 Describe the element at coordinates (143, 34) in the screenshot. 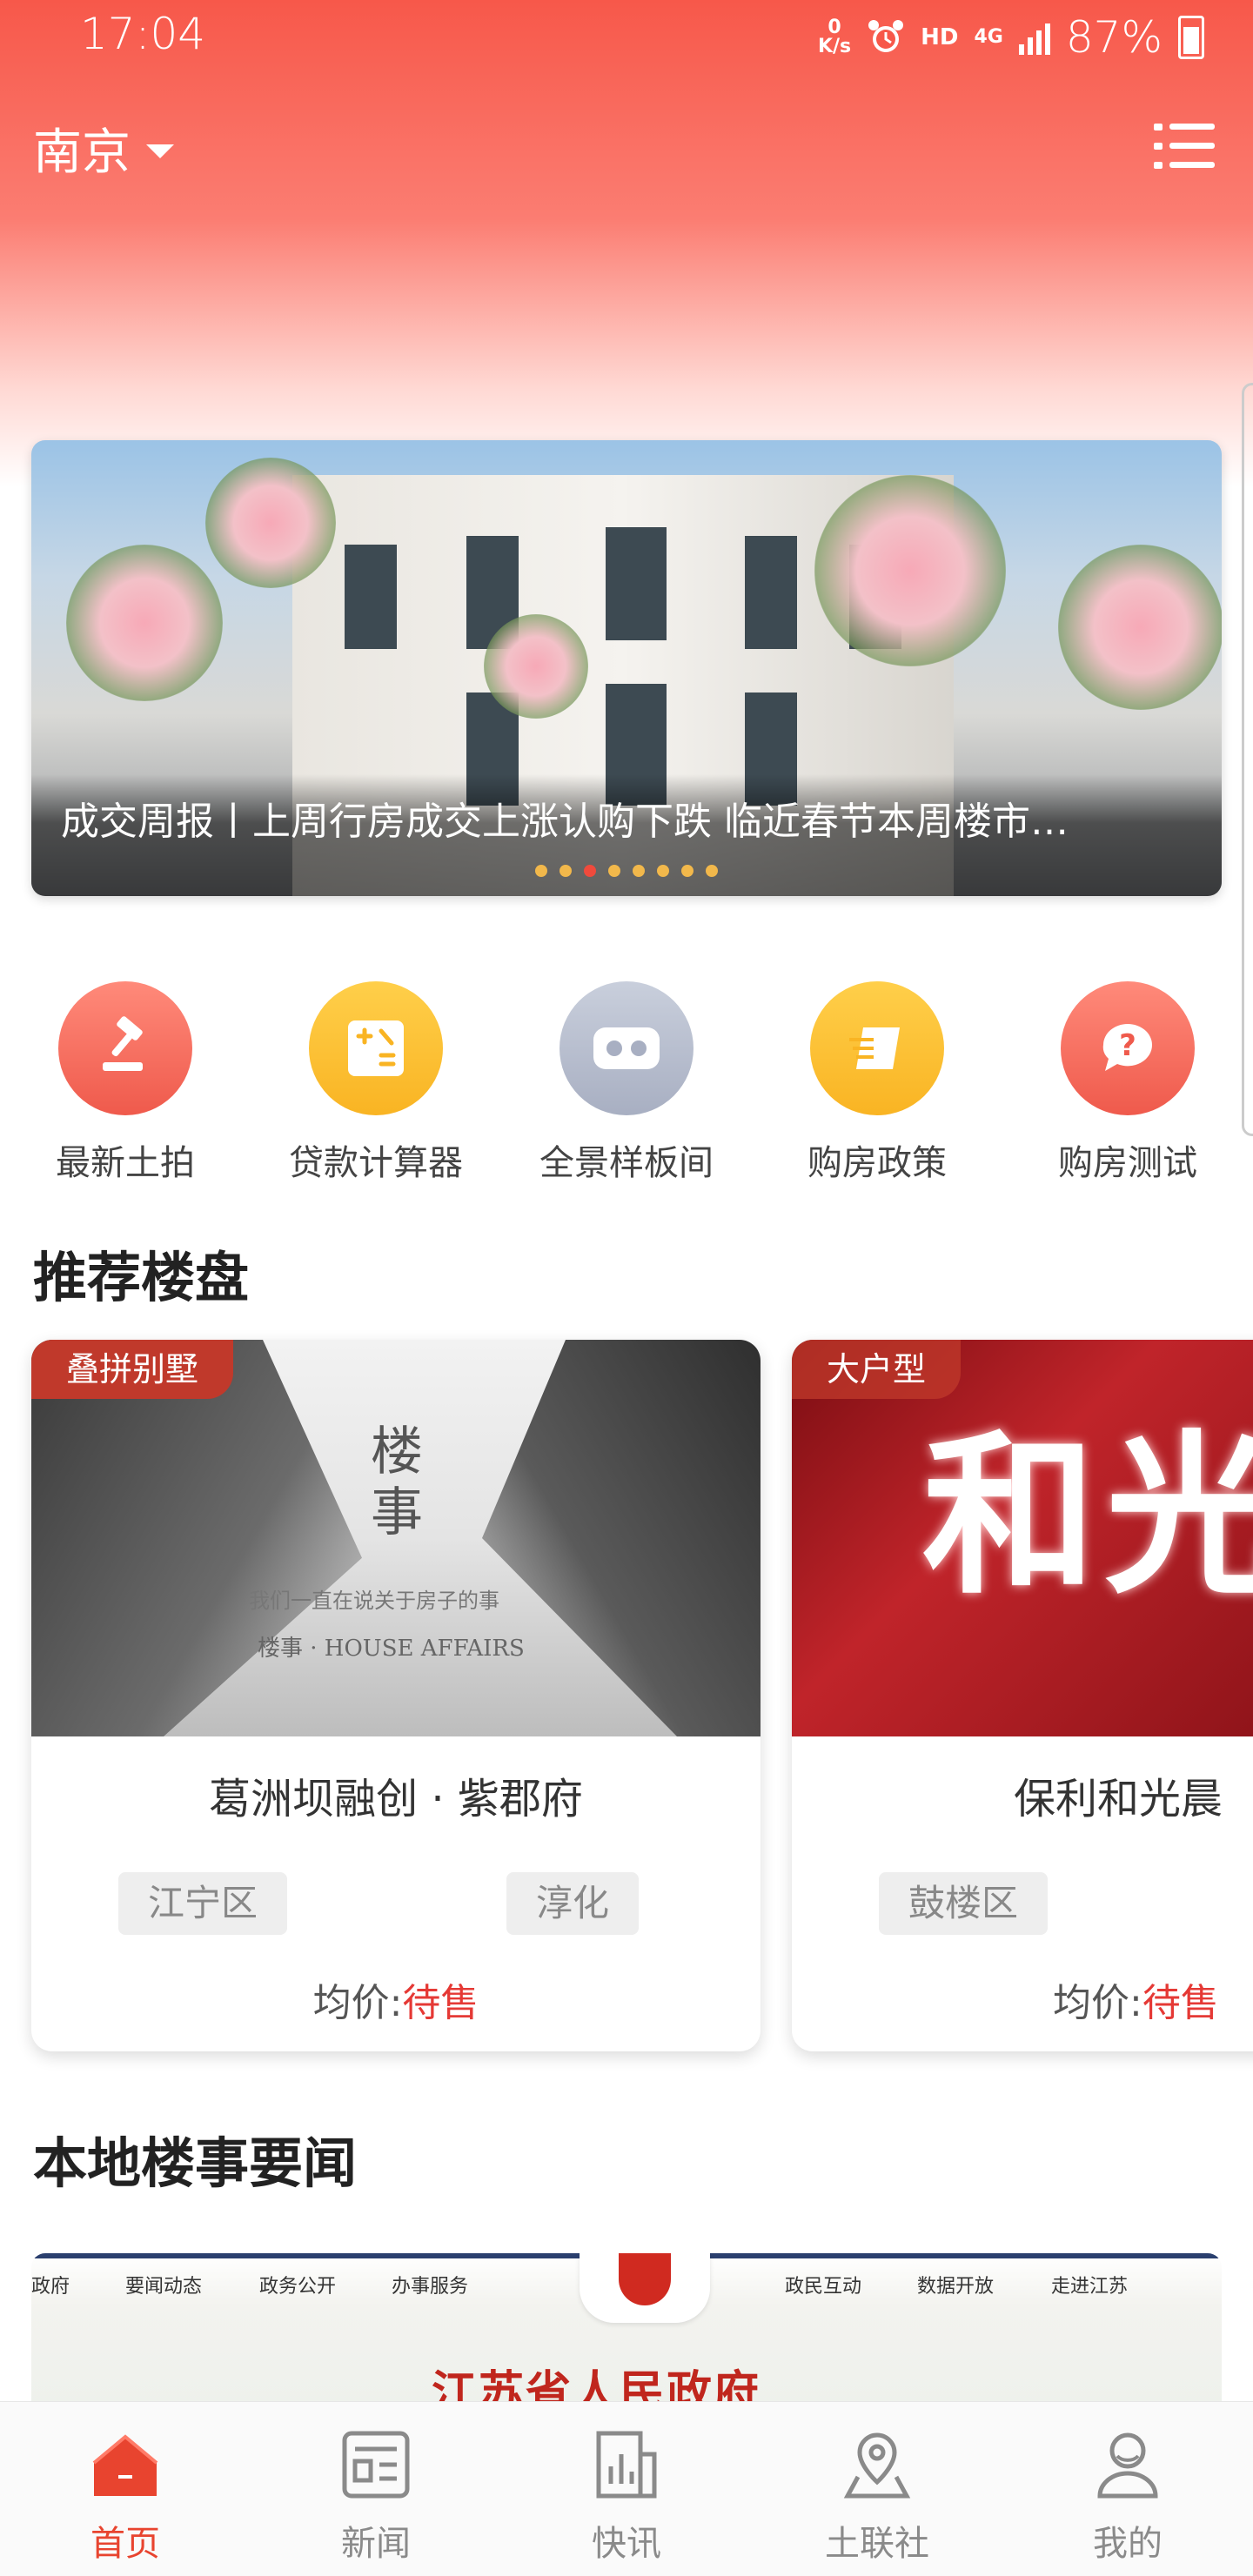

I see `status-time: 17:04` at that location.